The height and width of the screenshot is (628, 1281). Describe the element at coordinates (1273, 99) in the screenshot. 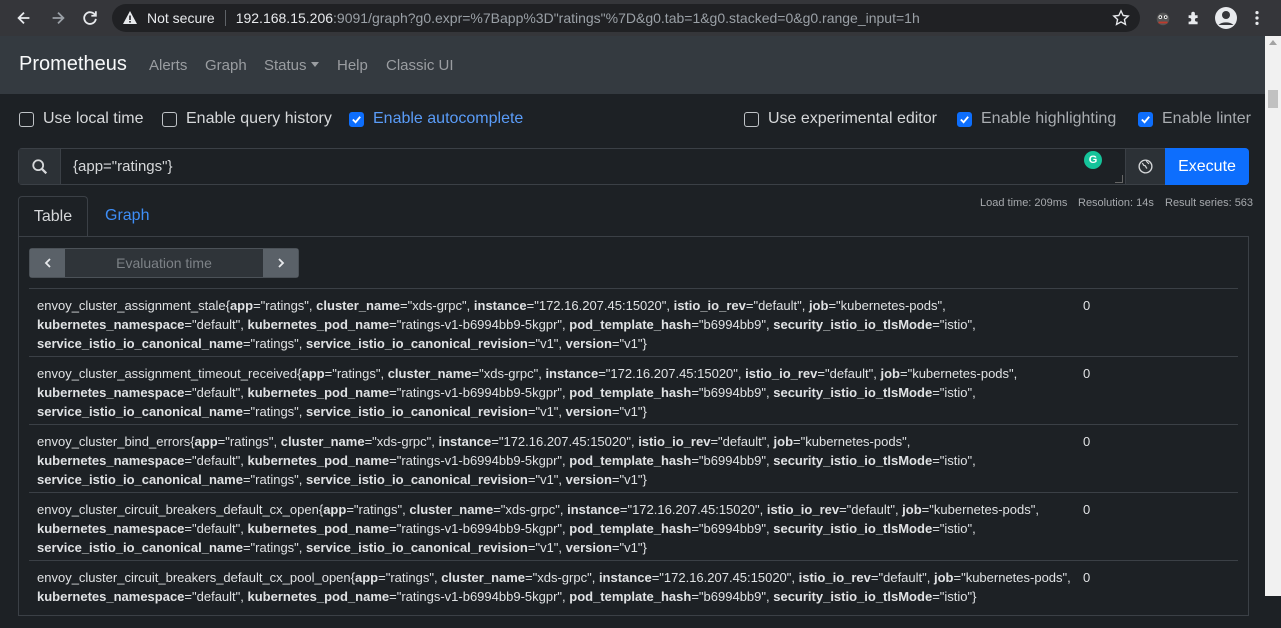

I see `scroll-thumb` at that location.